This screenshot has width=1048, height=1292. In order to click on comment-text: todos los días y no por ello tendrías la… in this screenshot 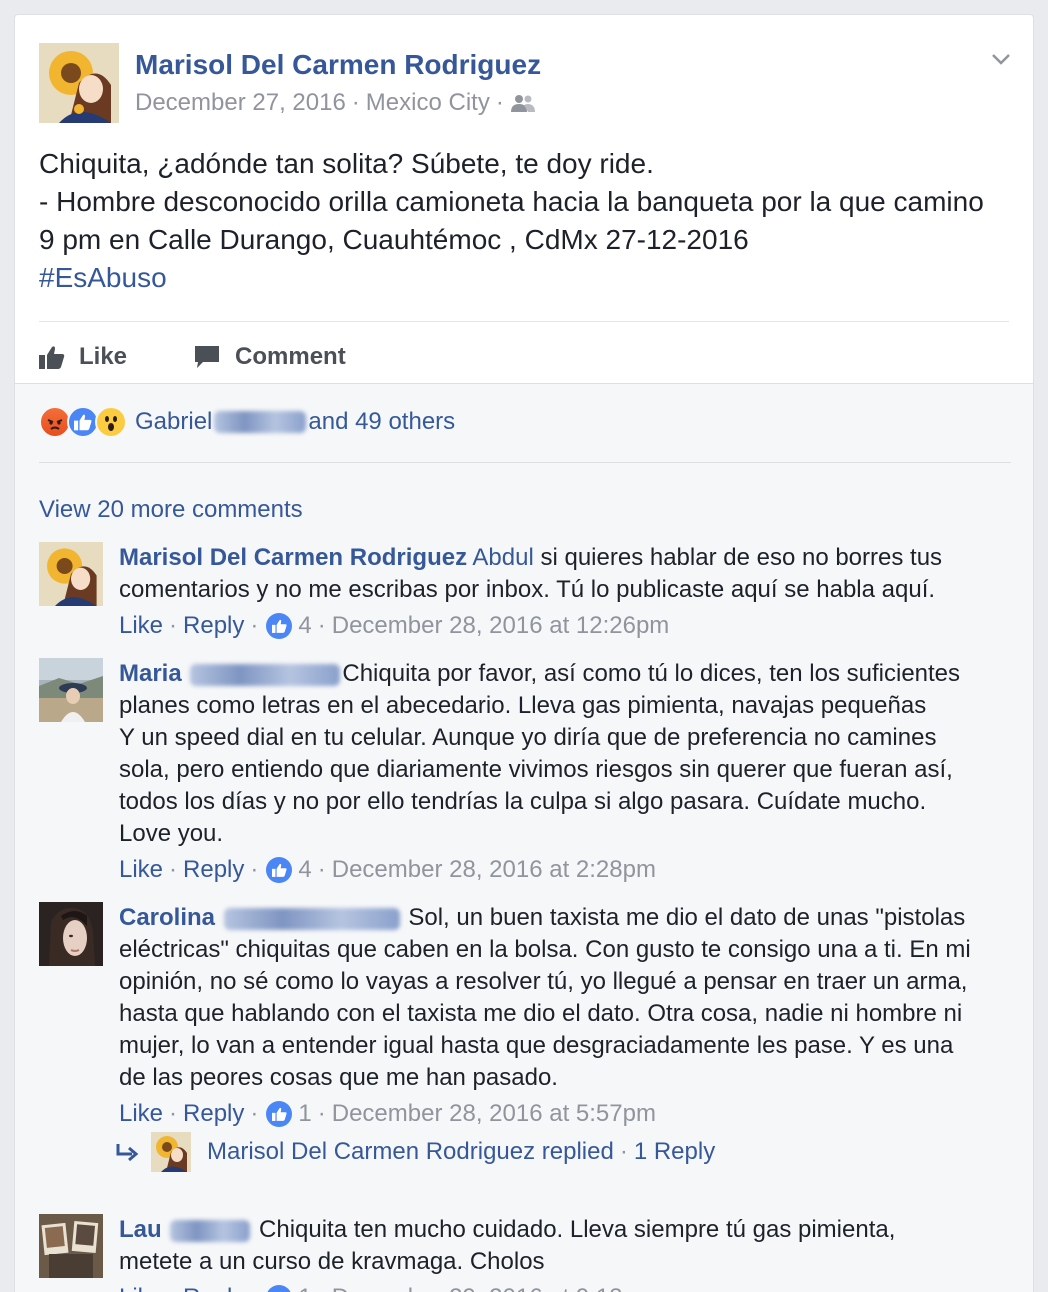, I will do `click(523, 801)`.